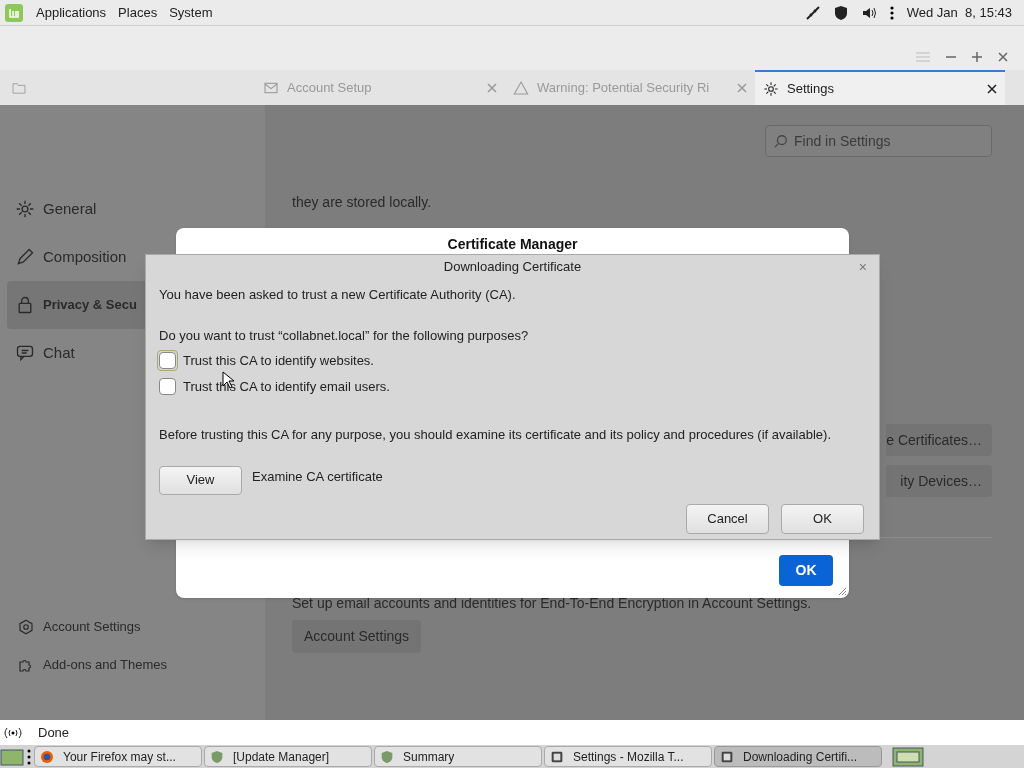  I want to click on ok-button: OK, so click(806, 570).